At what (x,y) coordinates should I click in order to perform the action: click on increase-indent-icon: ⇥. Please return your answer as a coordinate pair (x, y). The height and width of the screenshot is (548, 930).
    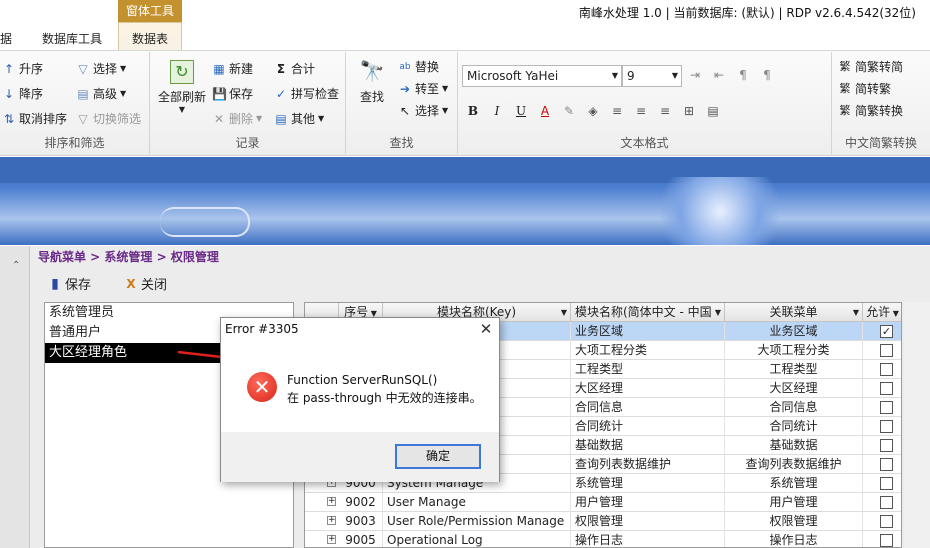
    Looking at the image, I should click on (695, 75).